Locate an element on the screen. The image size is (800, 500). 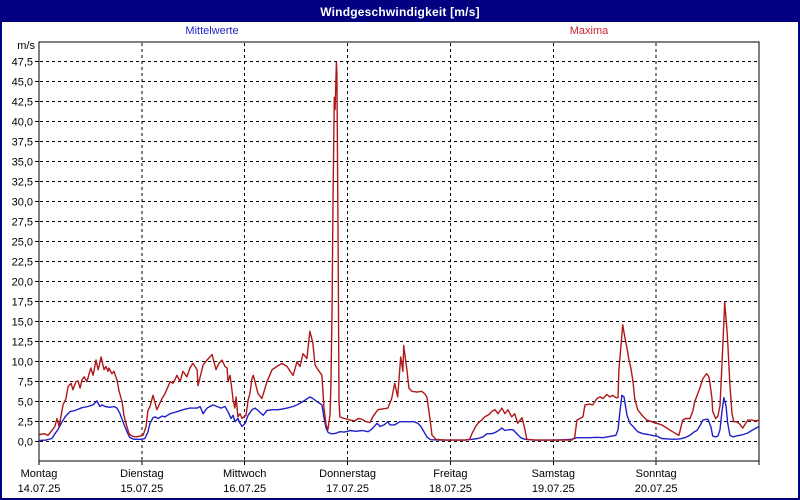
x-day-label: Montag is located at coordinates (39, 474).